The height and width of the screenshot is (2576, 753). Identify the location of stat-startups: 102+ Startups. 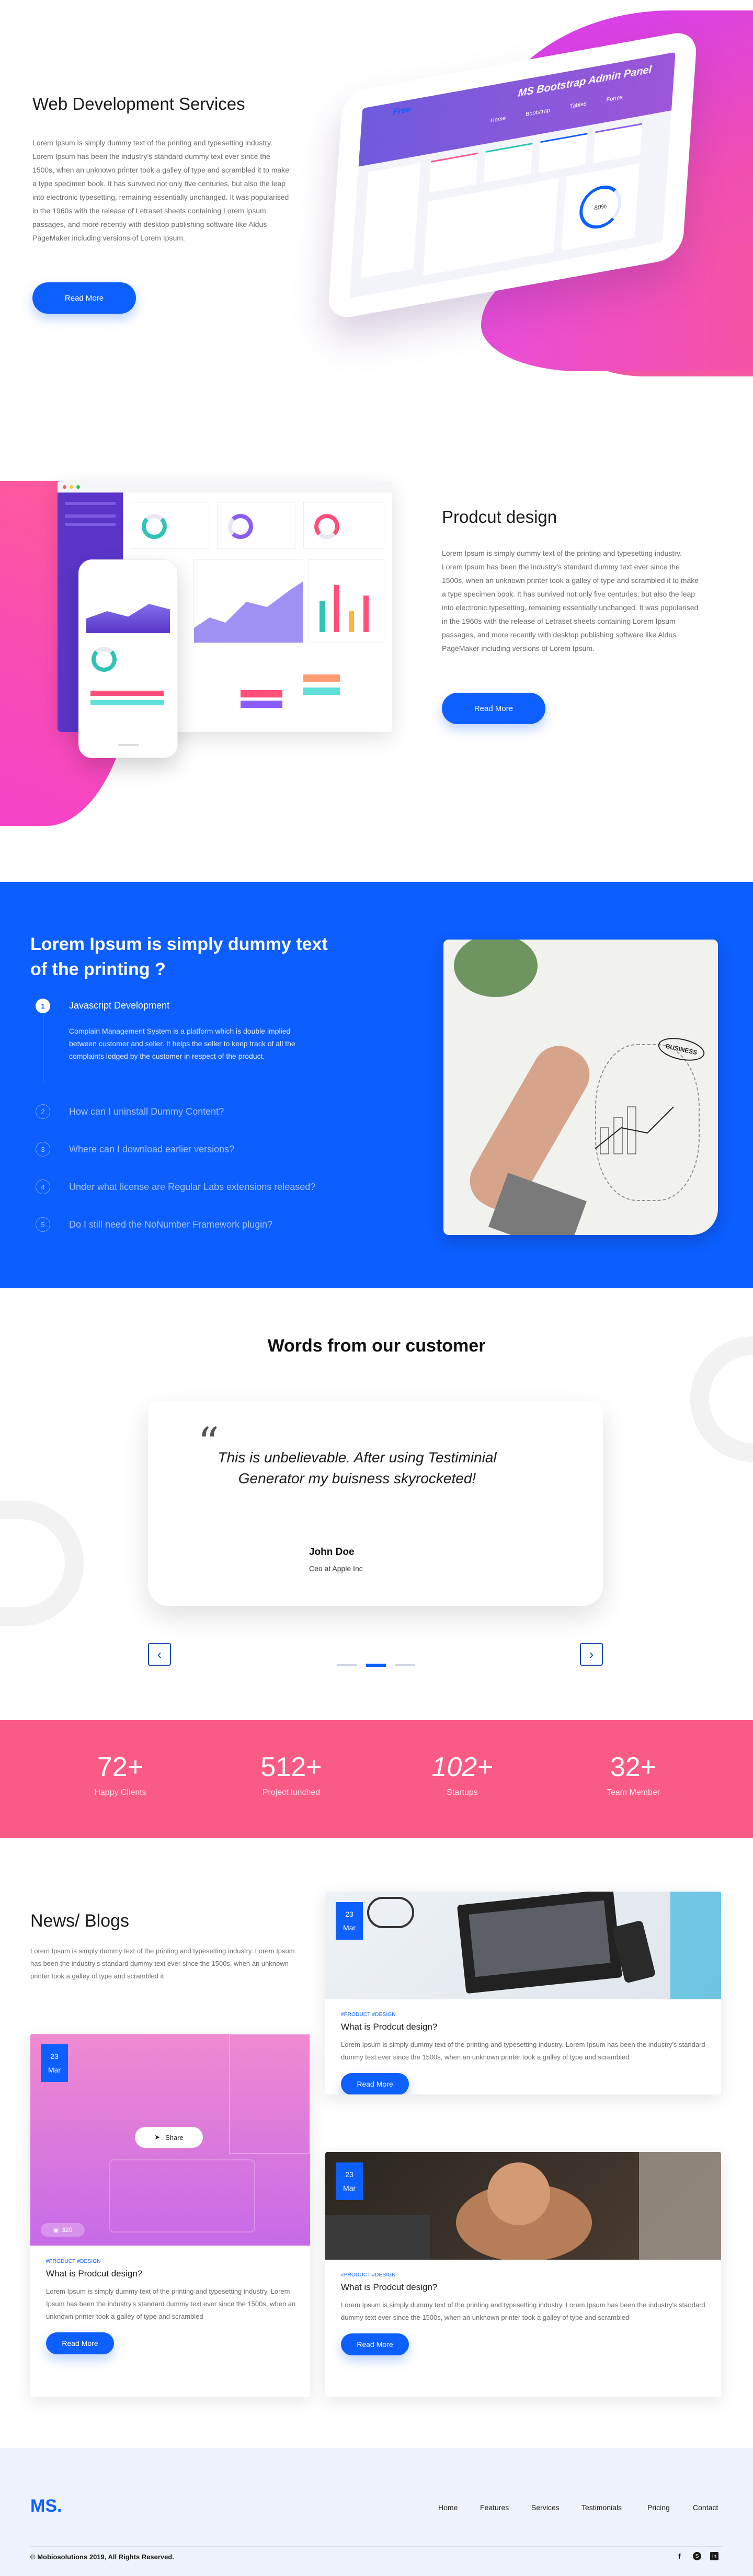
(462, 1775).